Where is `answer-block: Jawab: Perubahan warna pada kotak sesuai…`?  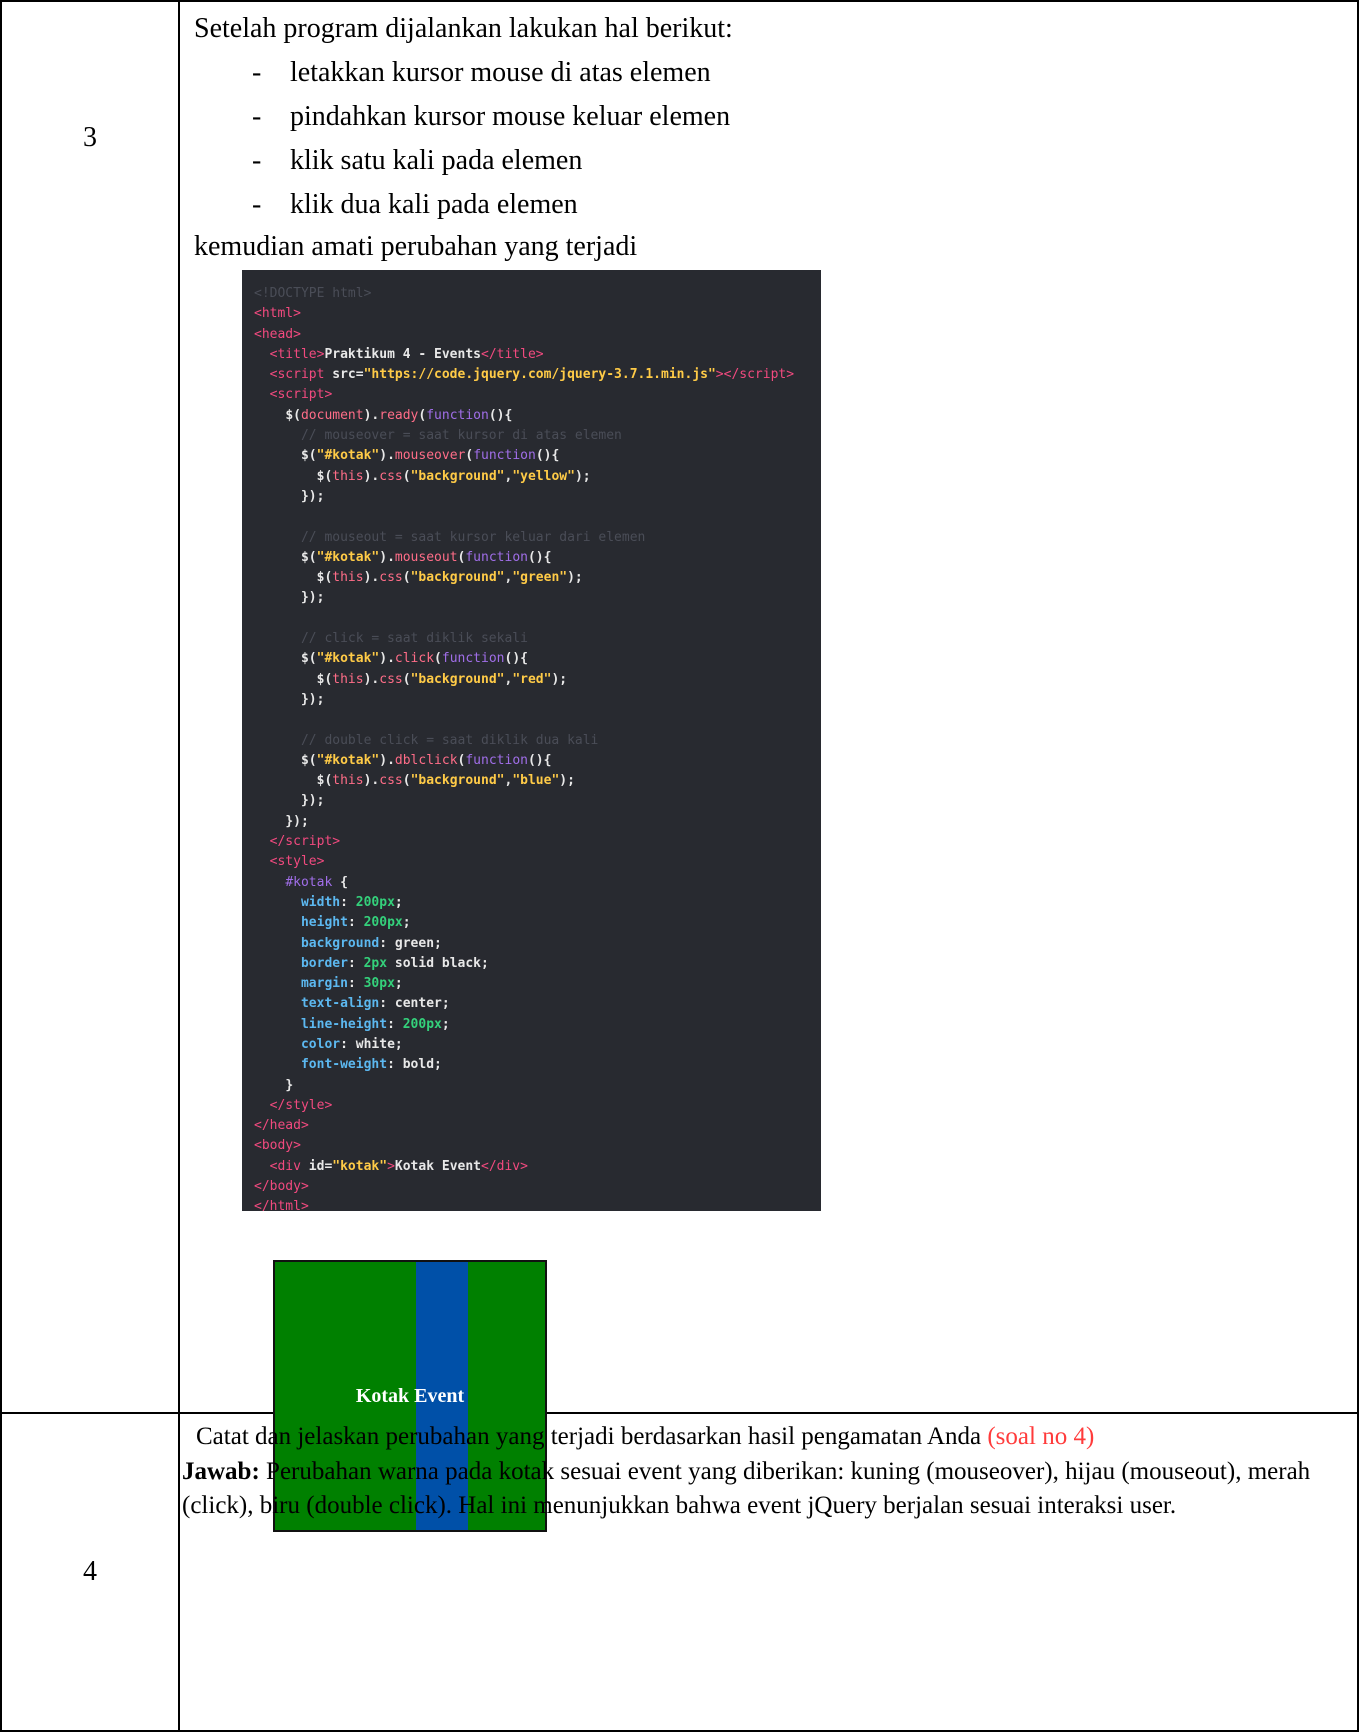 answer-block: Jawab: Perubahan warna pada kotak sesuai… is located at coordinates (767, 1489).